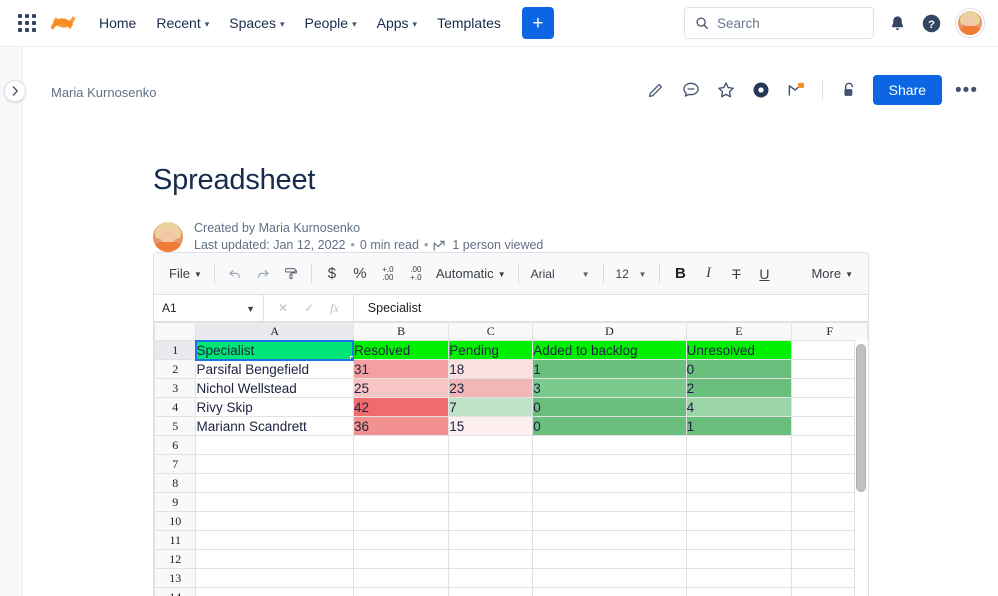  Describe the element at coordinates (691, 90) in the screenshot. I see `comment-icon` at that location.